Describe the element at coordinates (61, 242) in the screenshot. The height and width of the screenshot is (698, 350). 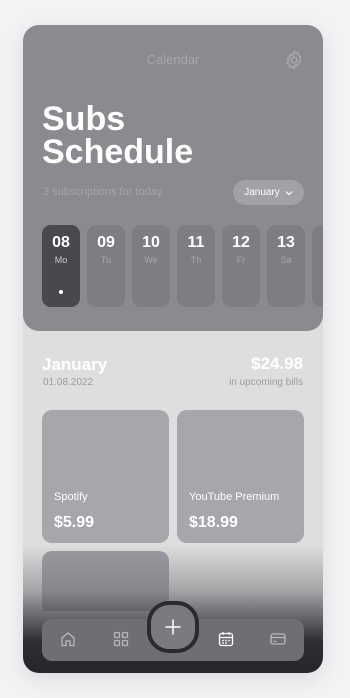
I see `day-number: 08` at that location.